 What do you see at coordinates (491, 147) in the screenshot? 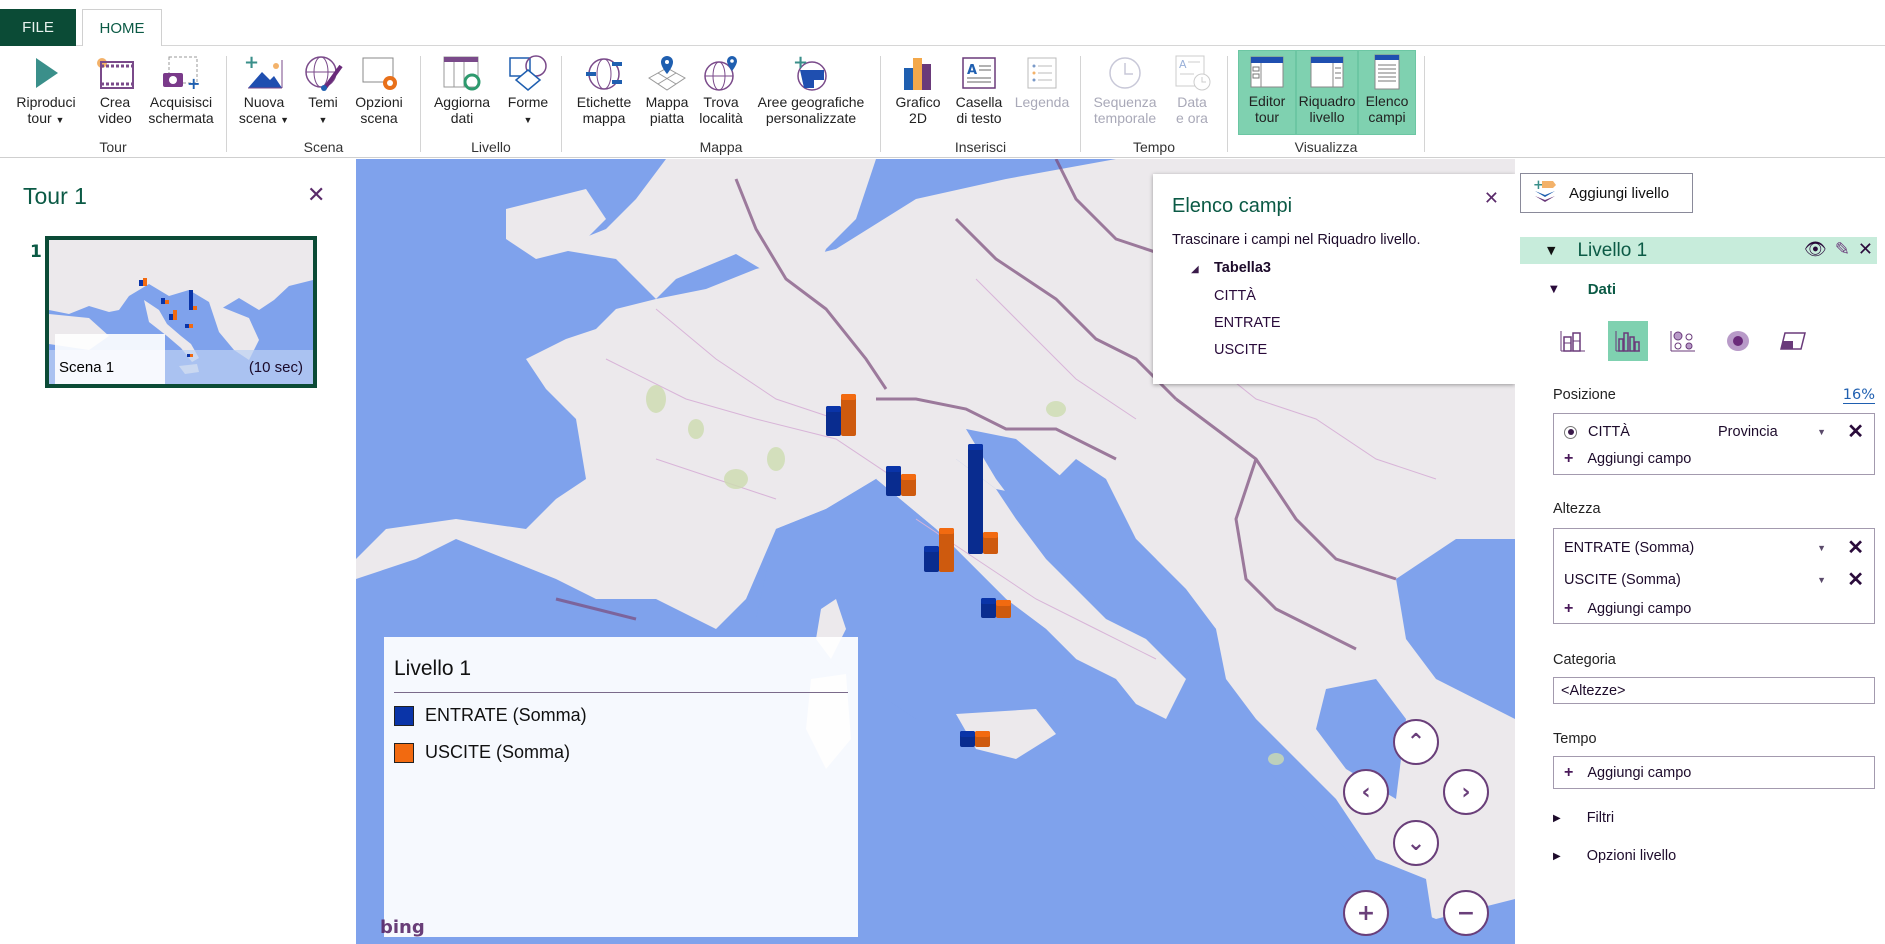
I see `group-label-livello: Livello` at bounding box center [491, 147].